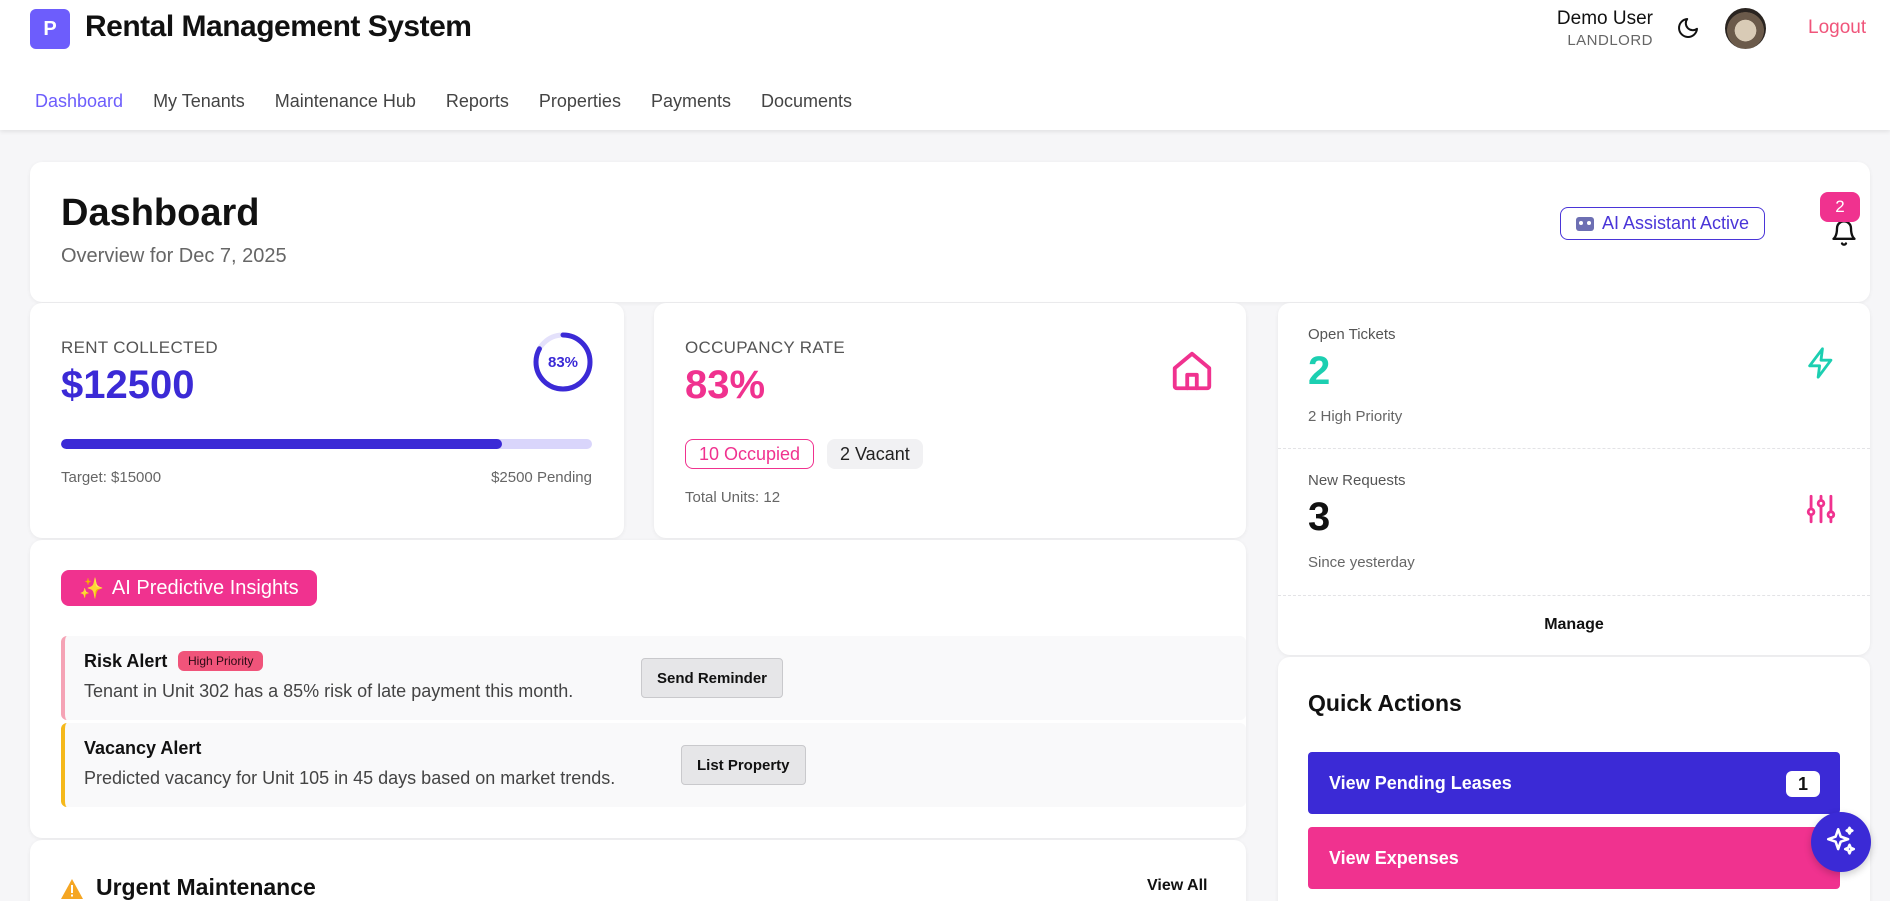 The image size is (1890, 901). I want to click on occupancy-label: OCCUPANCY RATE, so click(765, 347).